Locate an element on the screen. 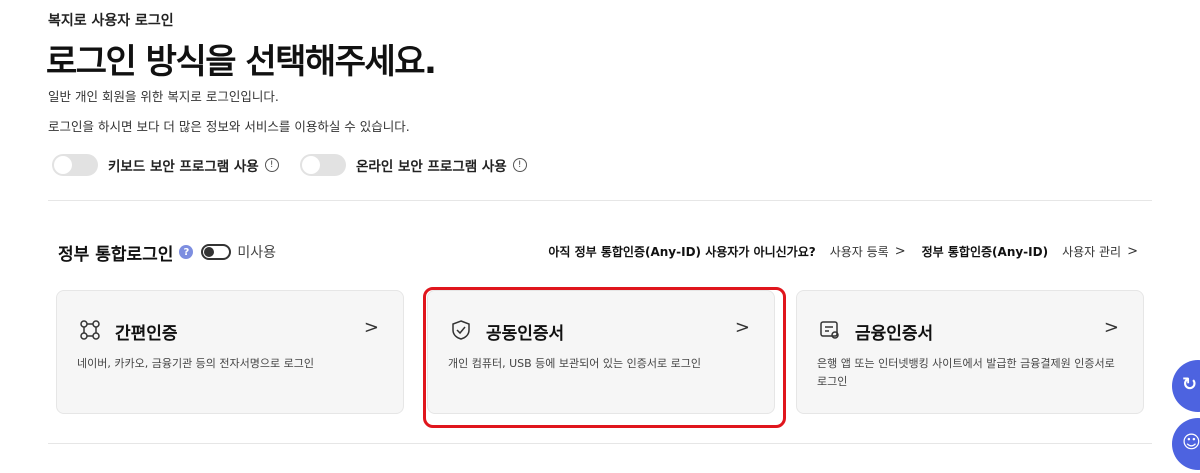 The height and width of the screenshot is (473, 1200). page-title: 로그인 방식을 선택해주세요. is located at coordinates (241, 62).